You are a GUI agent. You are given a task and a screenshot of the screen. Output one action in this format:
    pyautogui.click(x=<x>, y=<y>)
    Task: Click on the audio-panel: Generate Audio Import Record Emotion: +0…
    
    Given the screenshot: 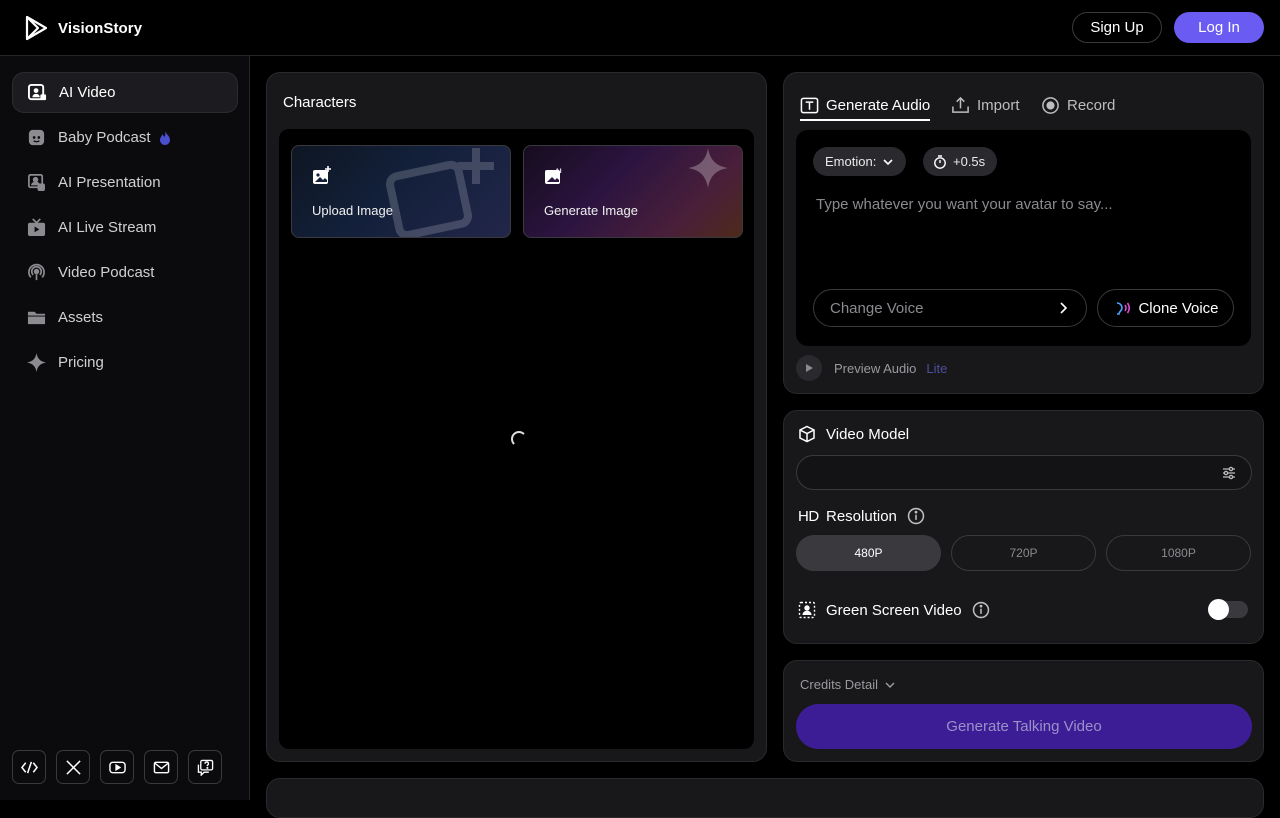 What is the action you would take?
    pyautogui.click(x=1023, y=233)
    